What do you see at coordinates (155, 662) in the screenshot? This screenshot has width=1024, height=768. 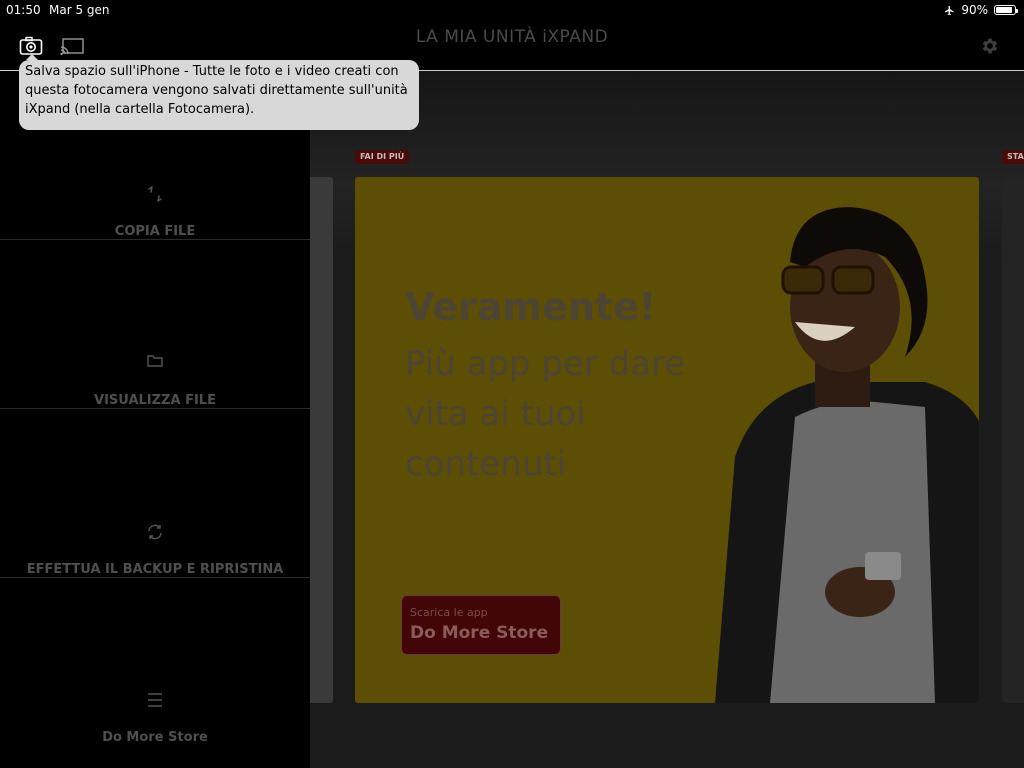 I see `sidebar-item-do-more-store: Do More Store` at bounding box center [155, 662].